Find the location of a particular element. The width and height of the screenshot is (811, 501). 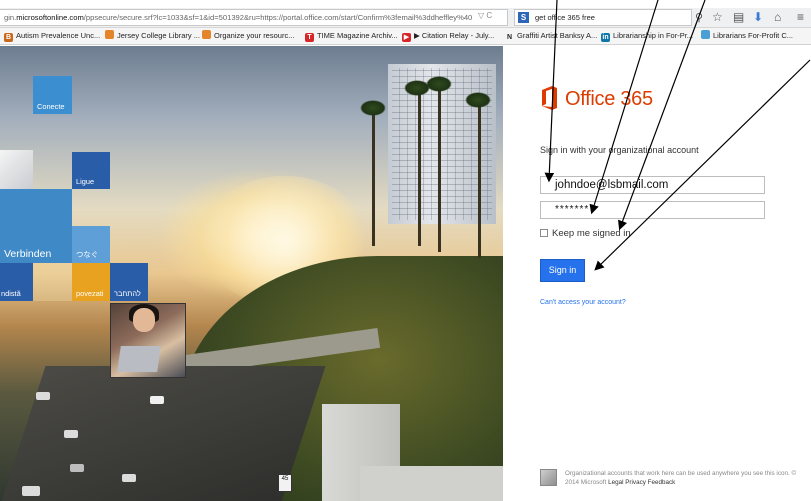

star-icon: ☆ is located at coordinates (717, 17).